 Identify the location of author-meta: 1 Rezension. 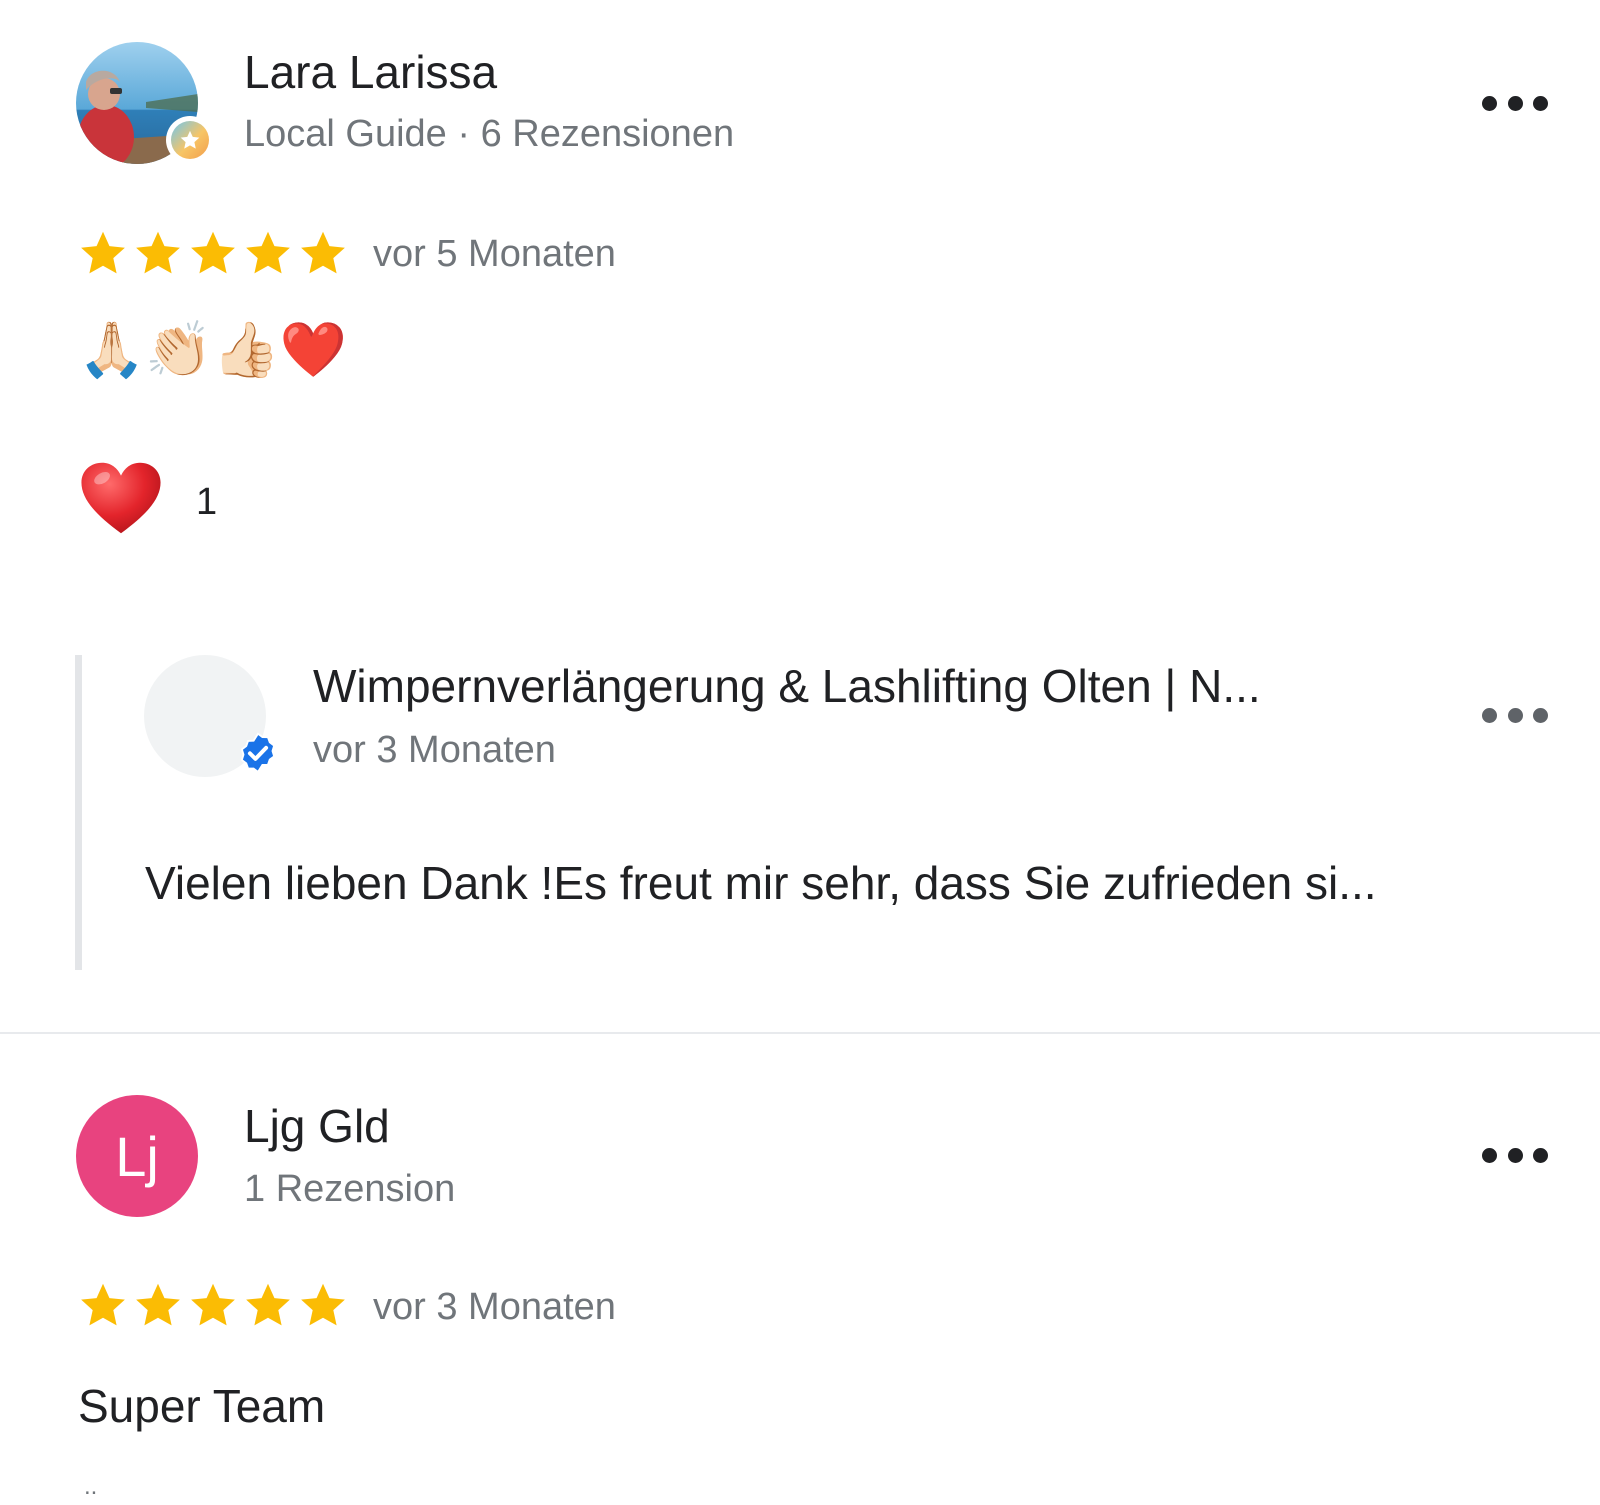
(350, 1189).